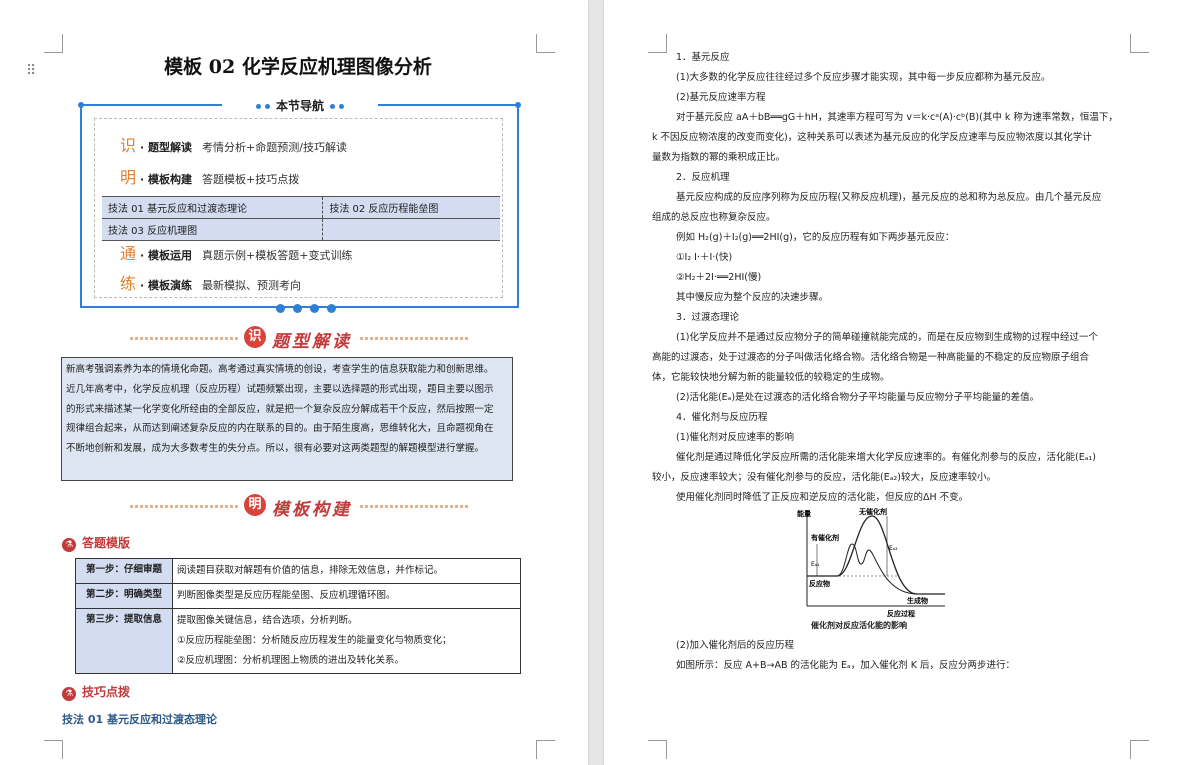  What do you see at coordinates (213, 229) in the screenshot?
I see `technique-03: 技法 03 反应机理图` at bounding box center [213, 229].